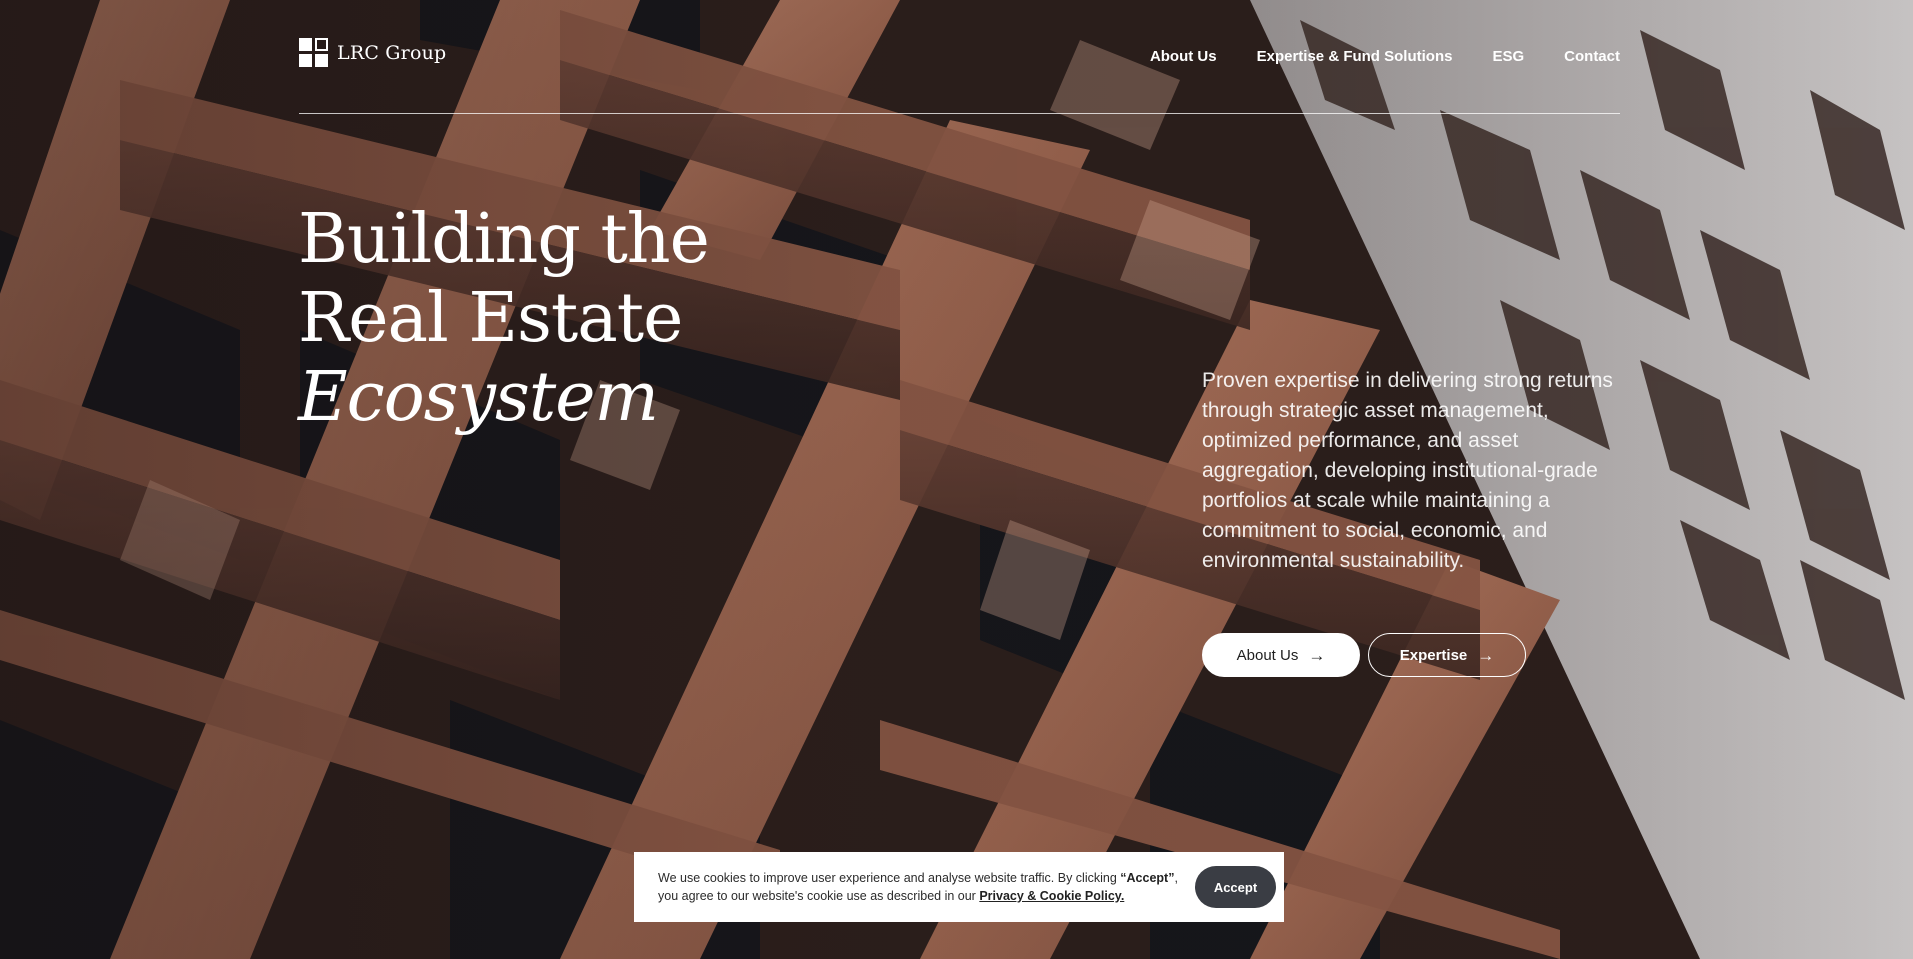  I want to click on about-us-button: About Us →, so click(1281, 655).